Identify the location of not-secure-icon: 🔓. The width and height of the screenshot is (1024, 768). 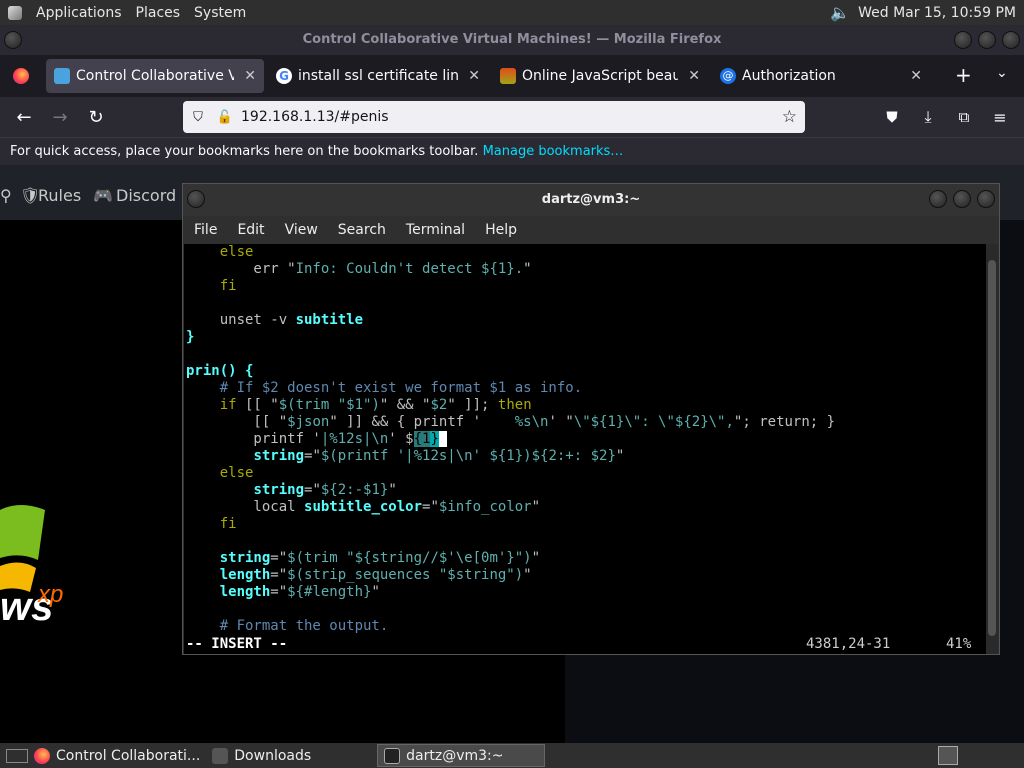
(225, 117).